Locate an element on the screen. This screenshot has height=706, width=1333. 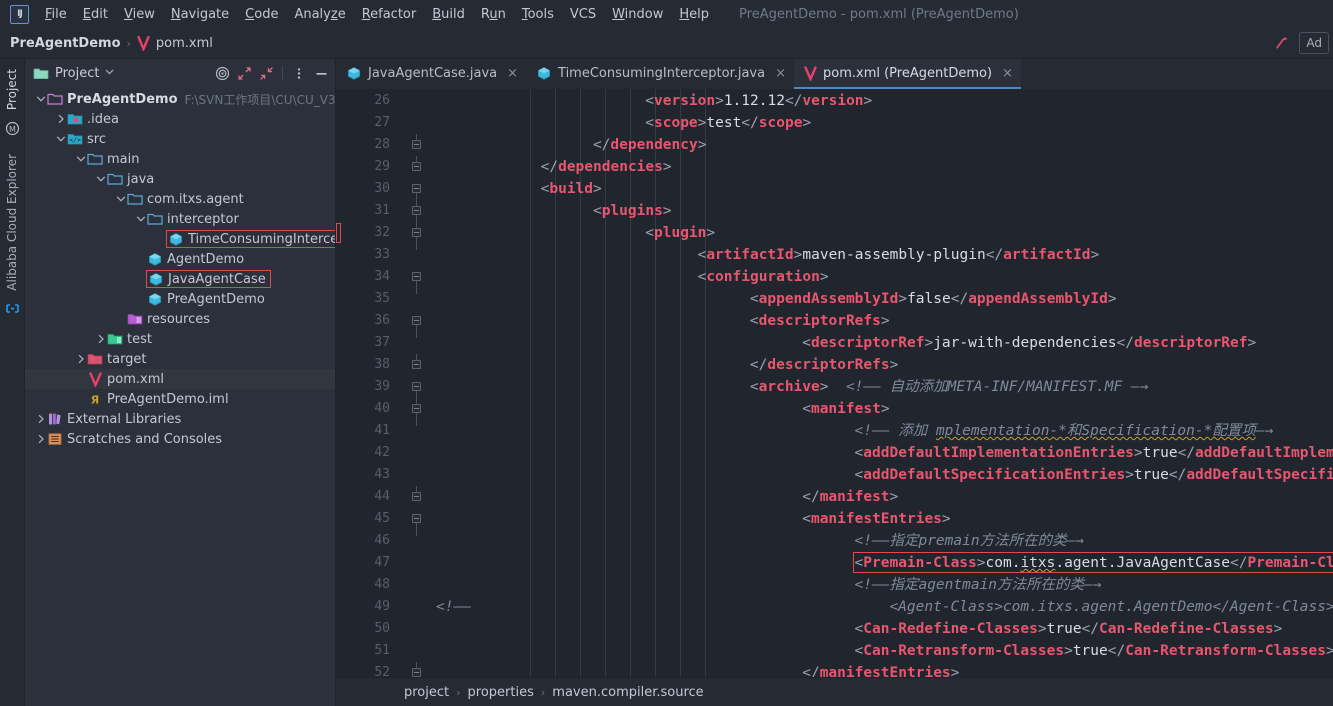
collapse-all-icon is located at coordinates (266, 73).